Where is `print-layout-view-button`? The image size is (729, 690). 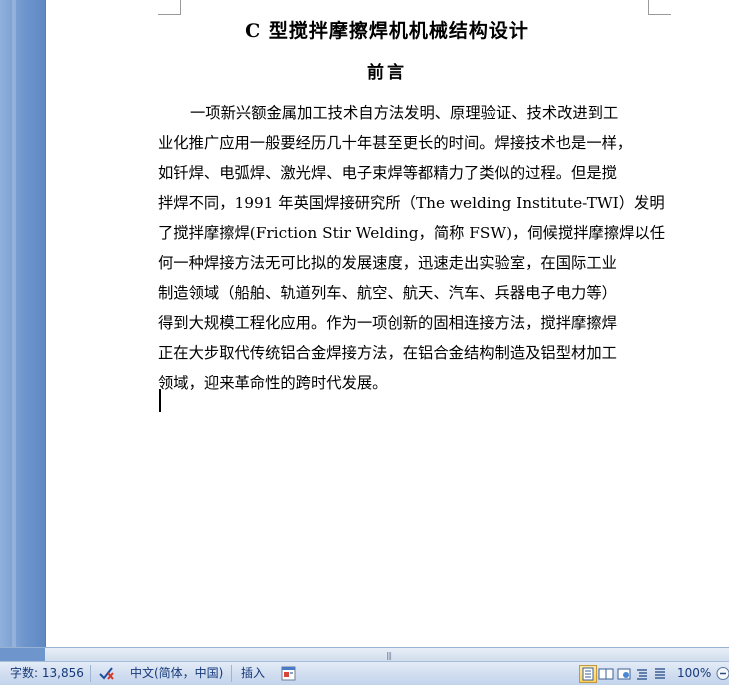 print-layout-view-button is located at coordinates (588, 674).